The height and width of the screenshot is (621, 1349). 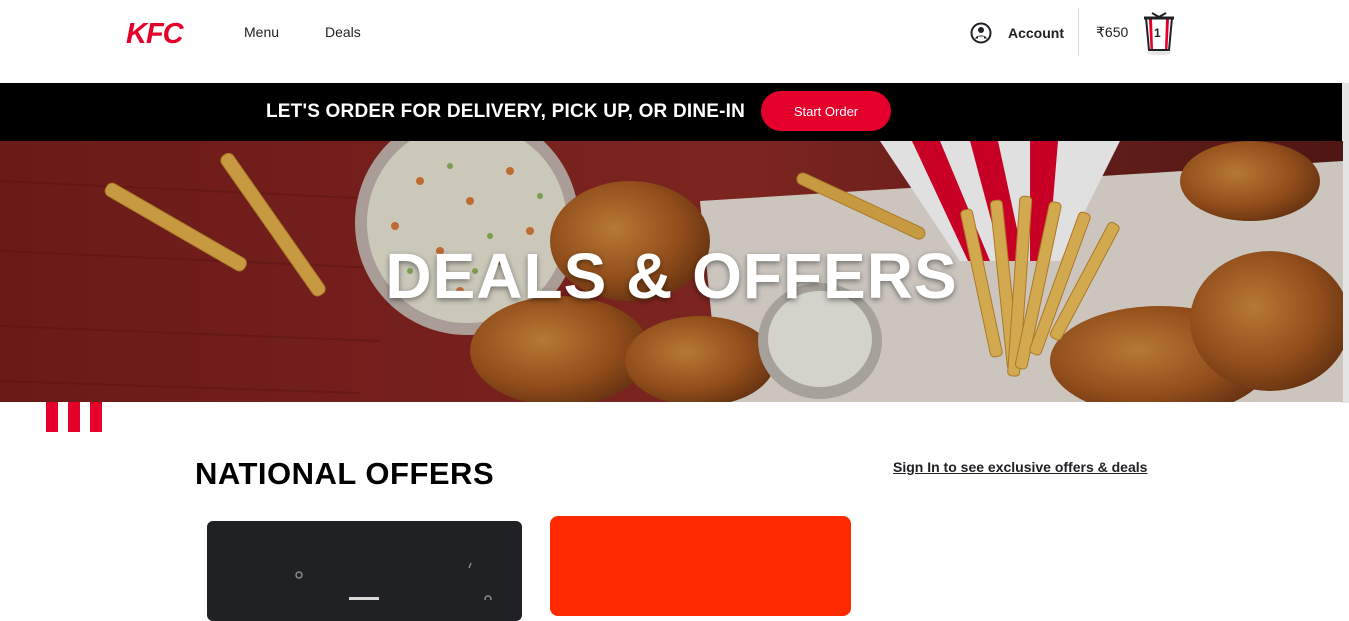 I want to click on kfc-stripes-decoration, so click(x=74, y=417).